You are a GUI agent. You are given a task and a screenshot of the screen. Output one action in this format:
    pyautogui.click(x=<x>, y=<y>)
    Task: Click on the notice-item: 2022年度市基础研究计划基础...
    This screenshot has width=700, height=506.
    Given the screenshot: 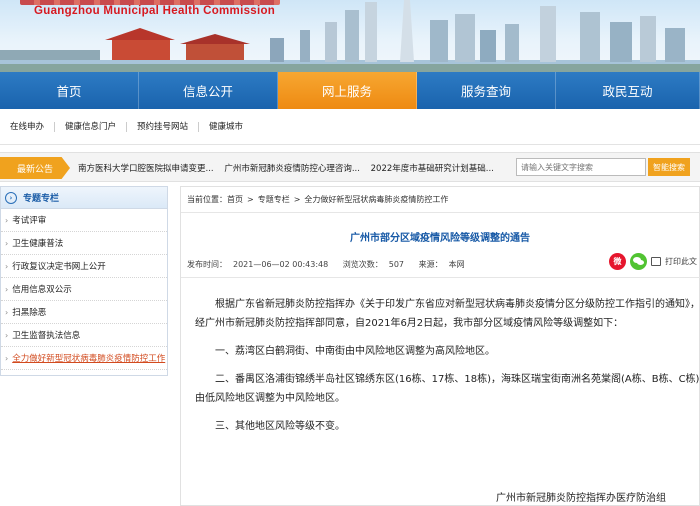 What is the action you would take?
    pyautogui.click(x=432, y=169)
    